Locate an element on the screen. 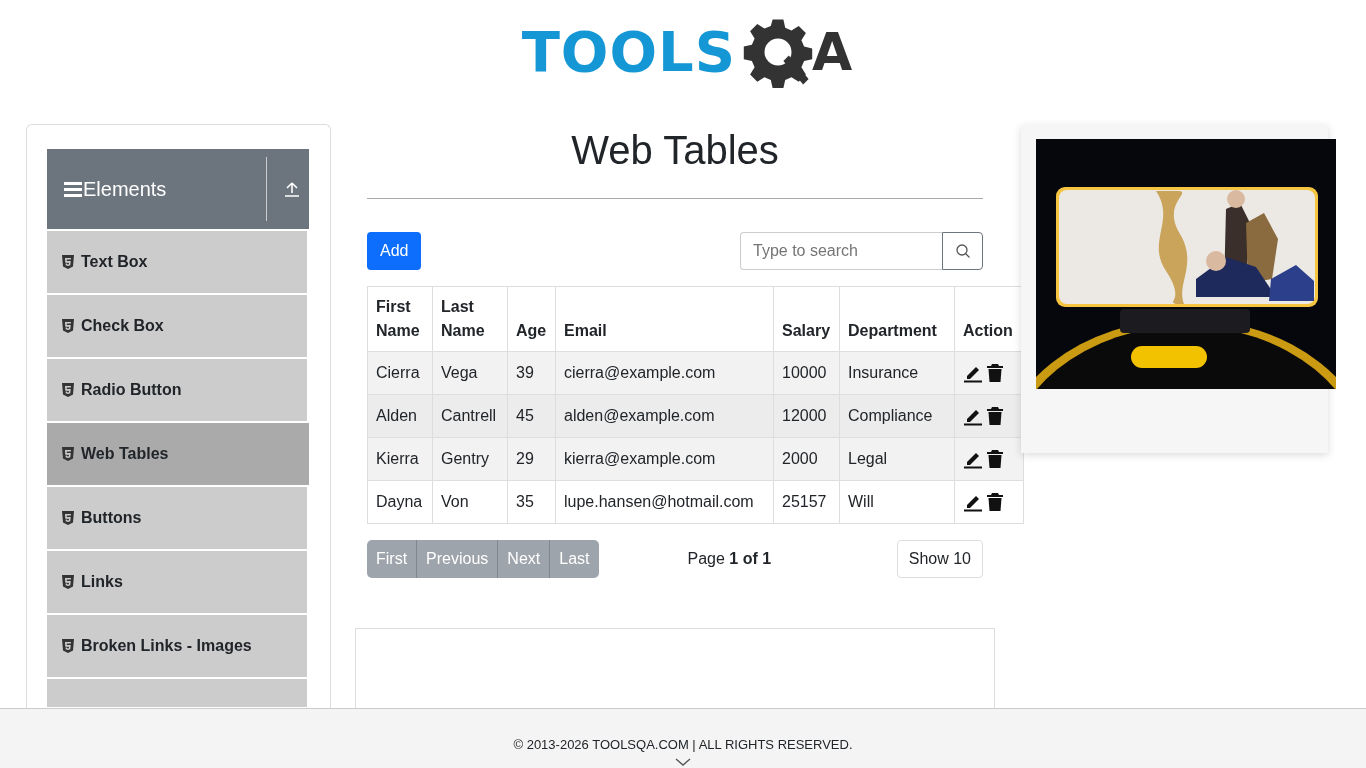  column-header: Salary is located at coordinates (806, 319).